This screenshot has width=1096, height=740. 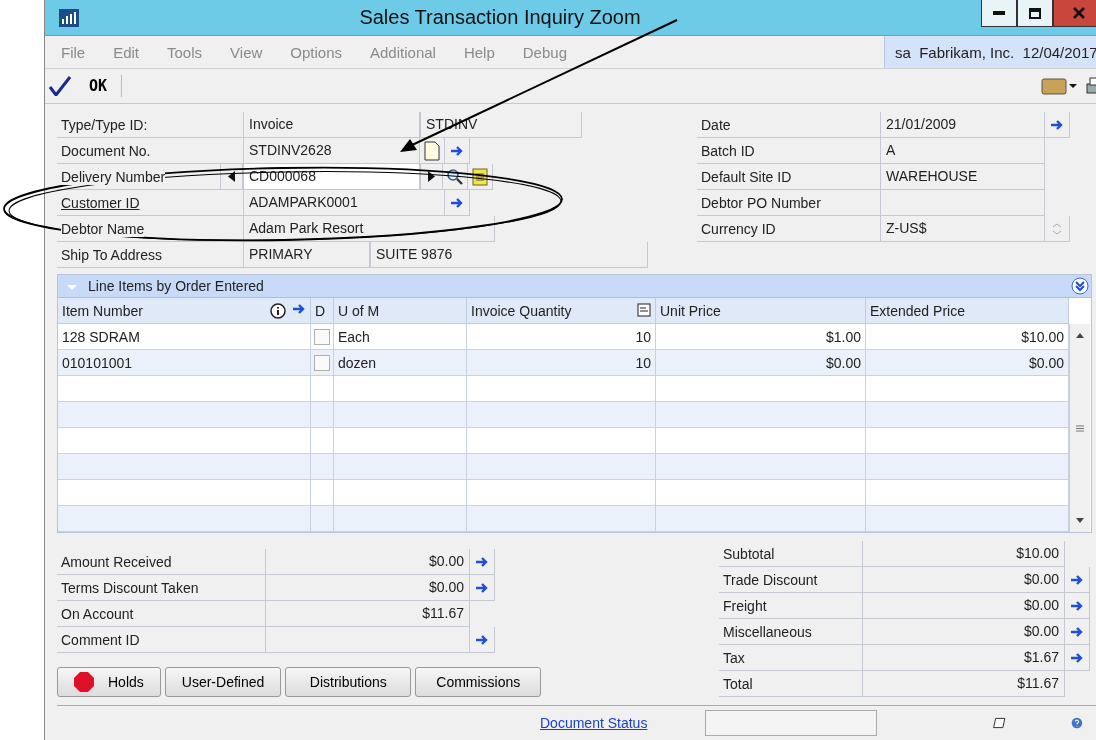 What do you see at coordinates (69, 17) in the screenshot?
I see `chart-icon` at bounding box center [69, 17].